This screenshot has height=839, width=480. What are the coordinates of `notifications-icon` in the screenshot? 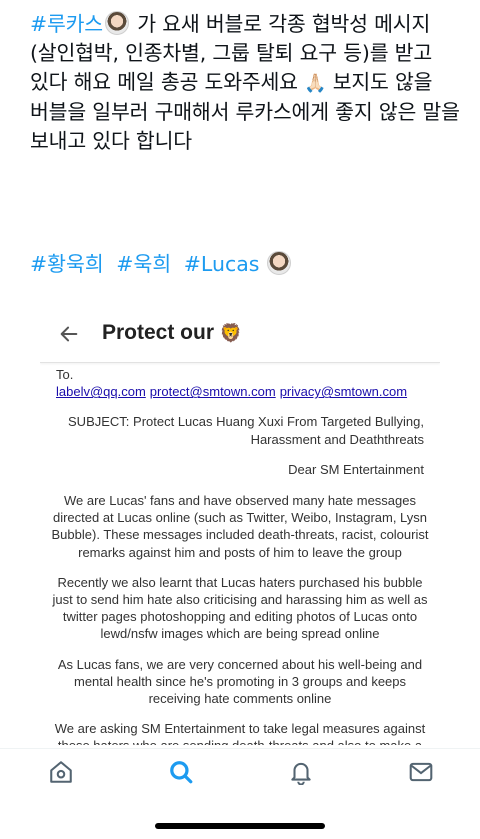 It's located at (301, 772).